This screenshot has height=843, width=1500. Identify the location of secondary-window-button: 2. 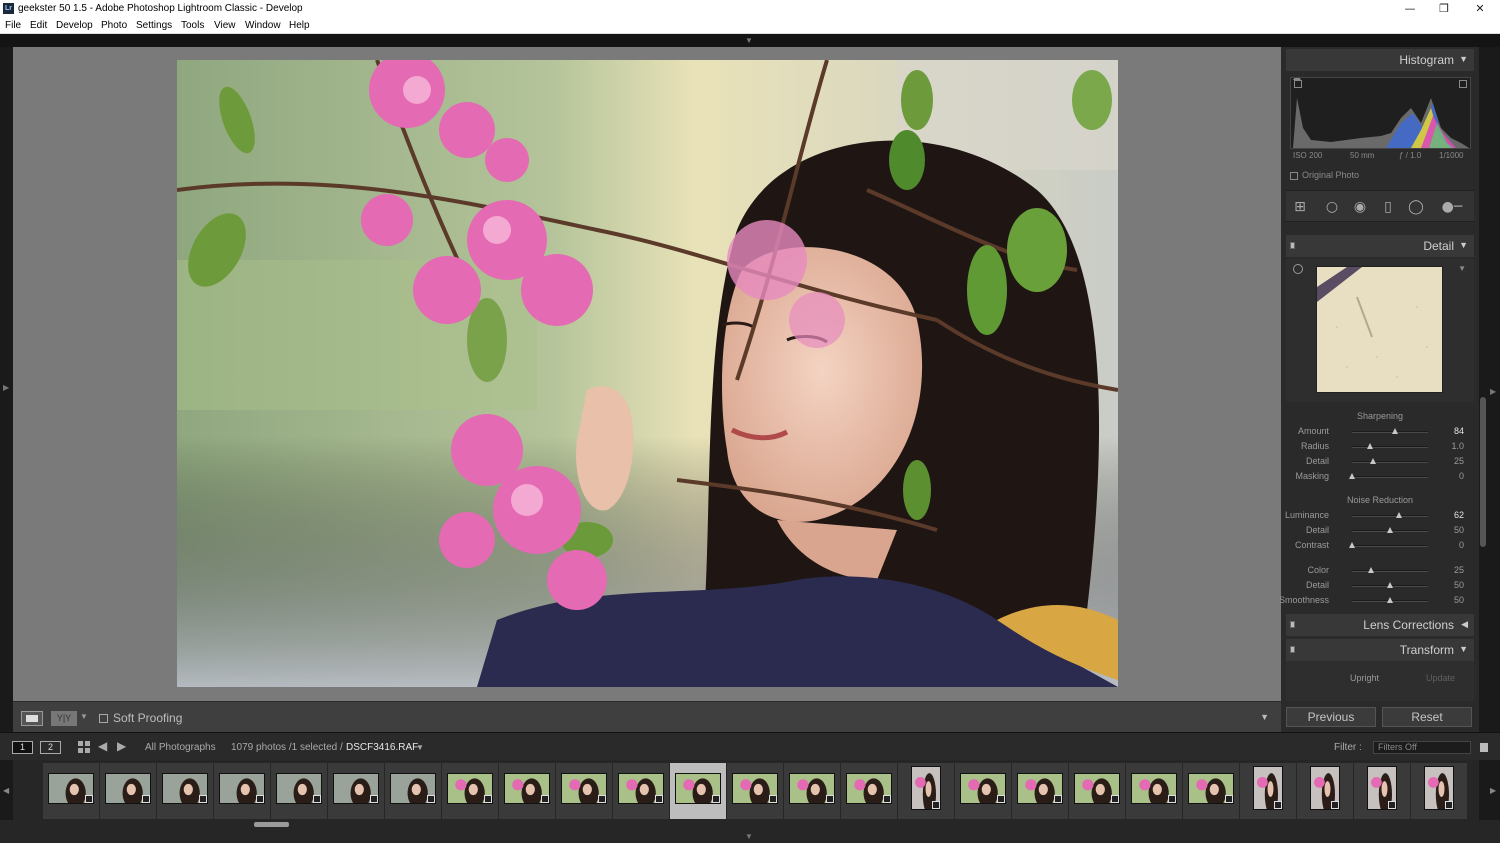
(50, 747).